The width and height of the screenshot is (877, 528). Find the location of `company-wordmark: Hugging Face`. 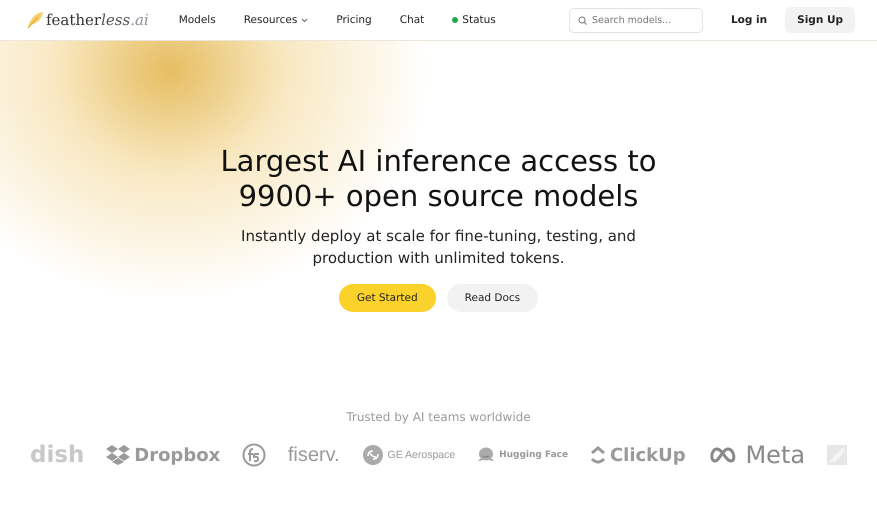

company-wordmark: Hugging Face is located at coordinates (533, 455).